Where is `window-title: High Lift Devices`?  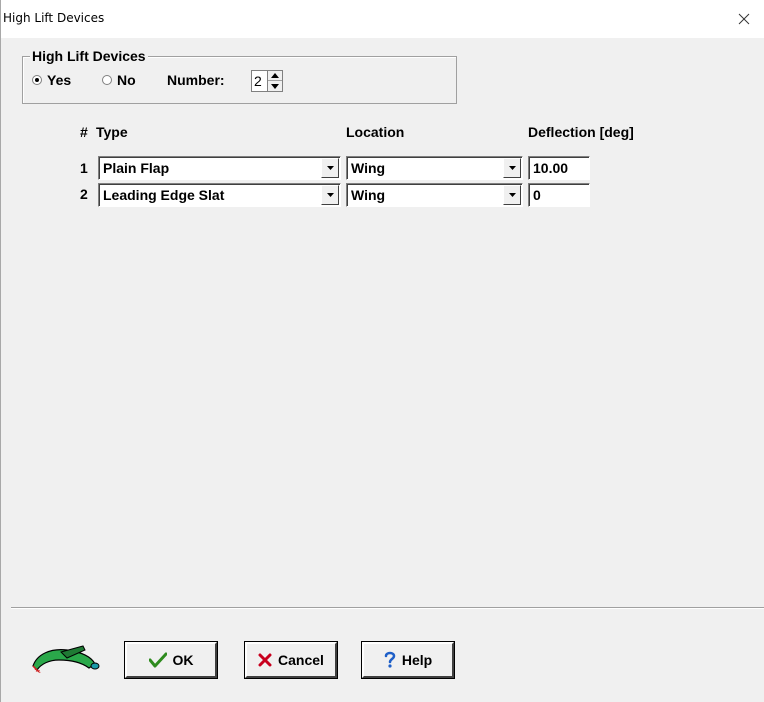 window-title: High Lift Devices is located at coordinates (54, 18).